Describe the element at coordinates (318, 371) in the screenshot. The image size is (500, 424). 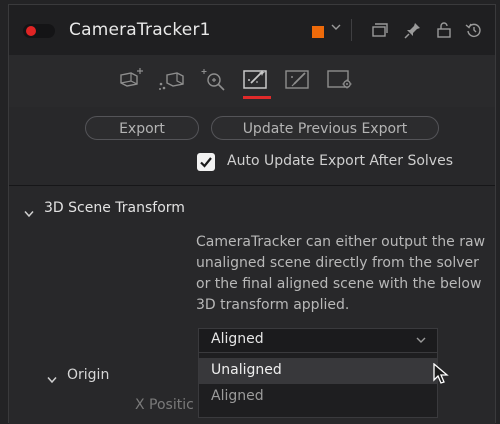
I see `menu-item-unaligned: Unaligned` at that location.